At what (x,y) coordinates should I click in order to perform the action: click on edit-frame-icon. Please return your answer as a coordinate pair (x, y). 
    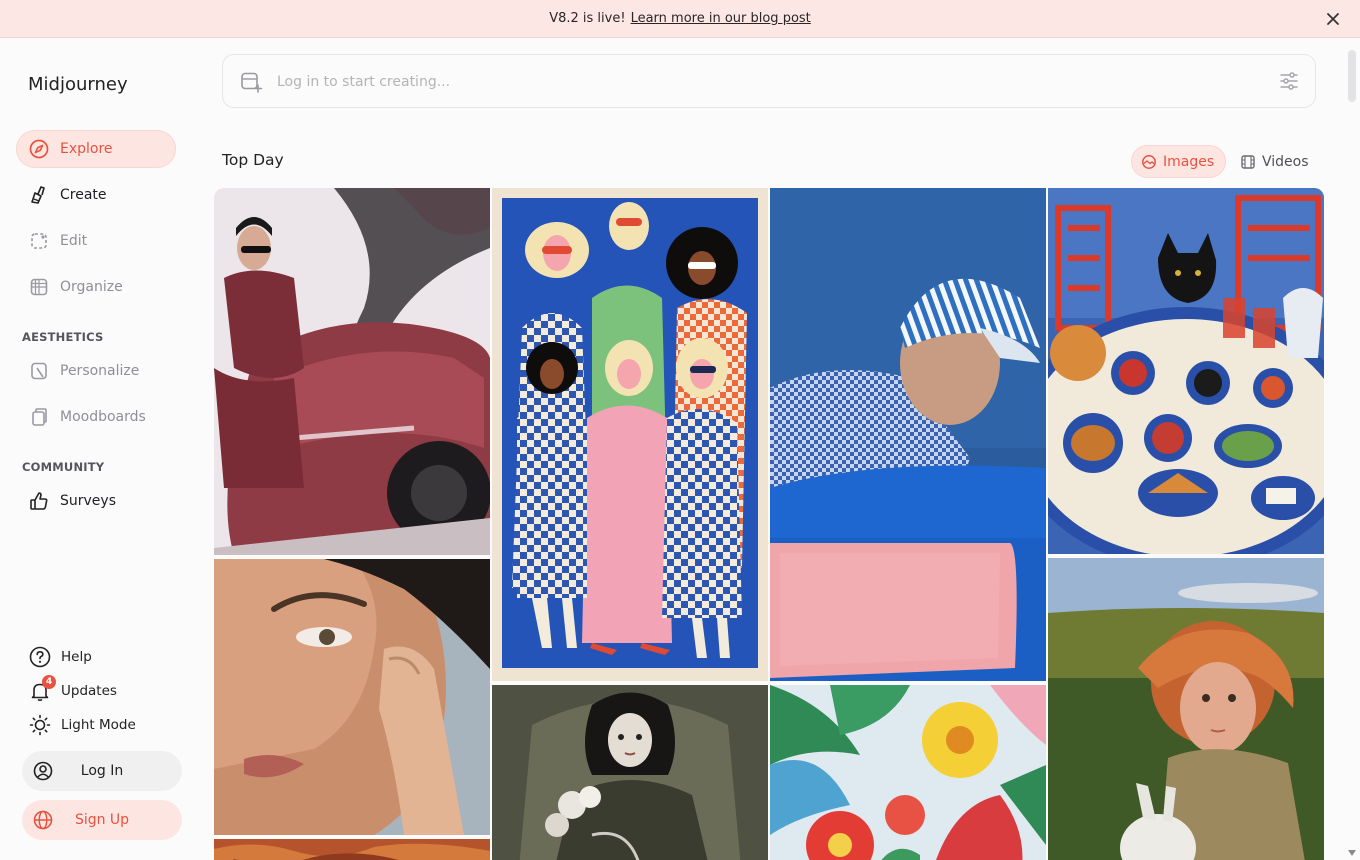
    Looking at the image, I should click on (39, 241).